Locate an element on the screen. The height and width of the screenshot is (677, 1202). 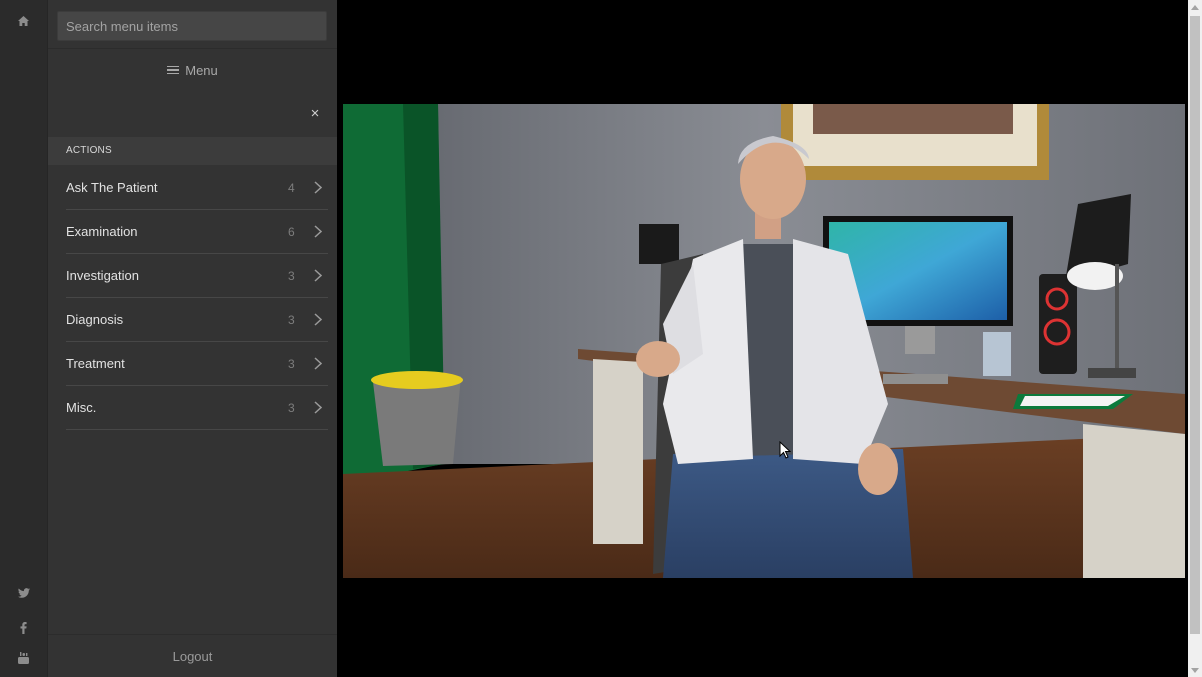
menu-item-investigation: Investigation 3 is located at coordinates (197, 276).